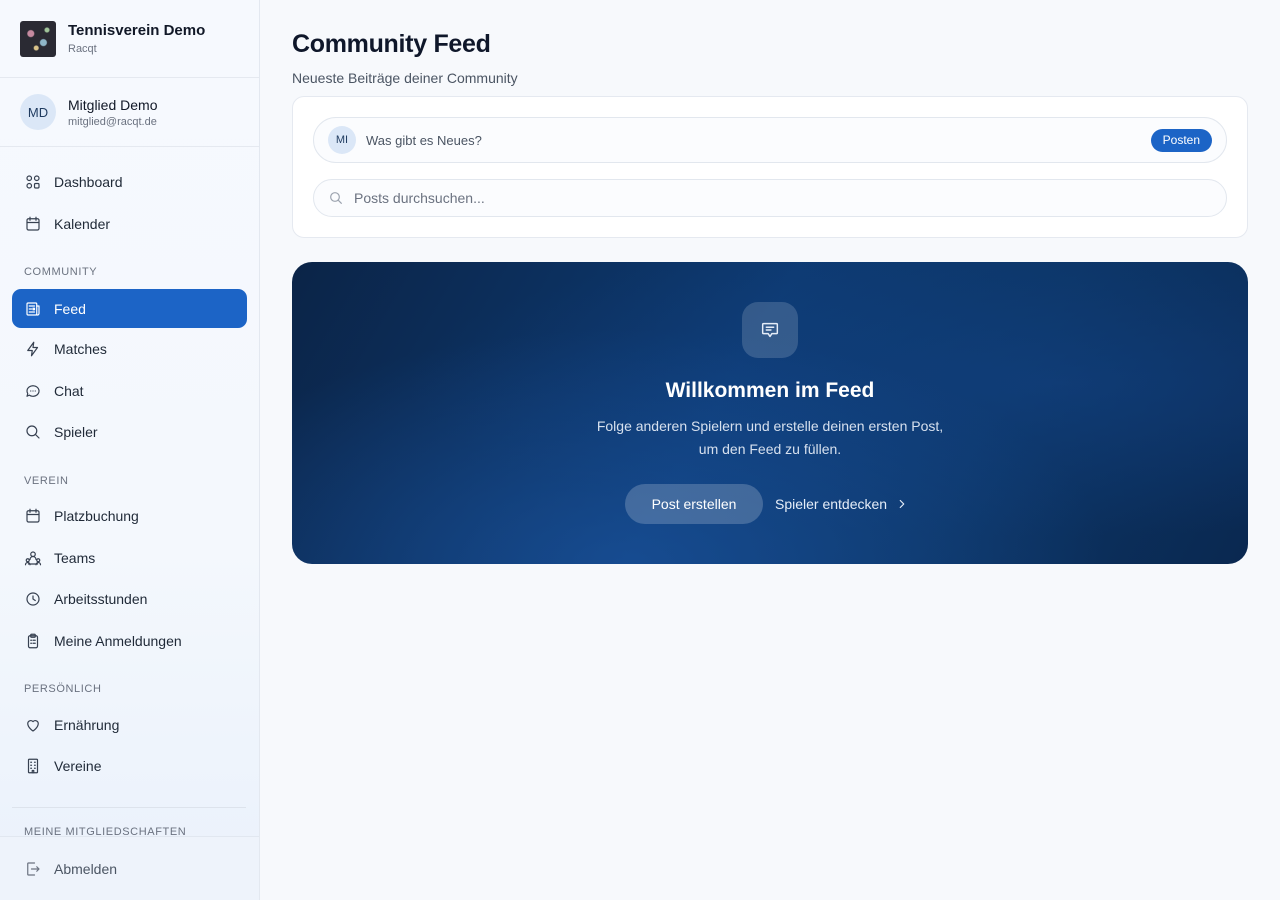 This screenshot has height=900, width=1280. What do you see at coordinates (86, 868) in the screenshot?
I see `logout-label: Abmelden` at bounding box center [86, 868].